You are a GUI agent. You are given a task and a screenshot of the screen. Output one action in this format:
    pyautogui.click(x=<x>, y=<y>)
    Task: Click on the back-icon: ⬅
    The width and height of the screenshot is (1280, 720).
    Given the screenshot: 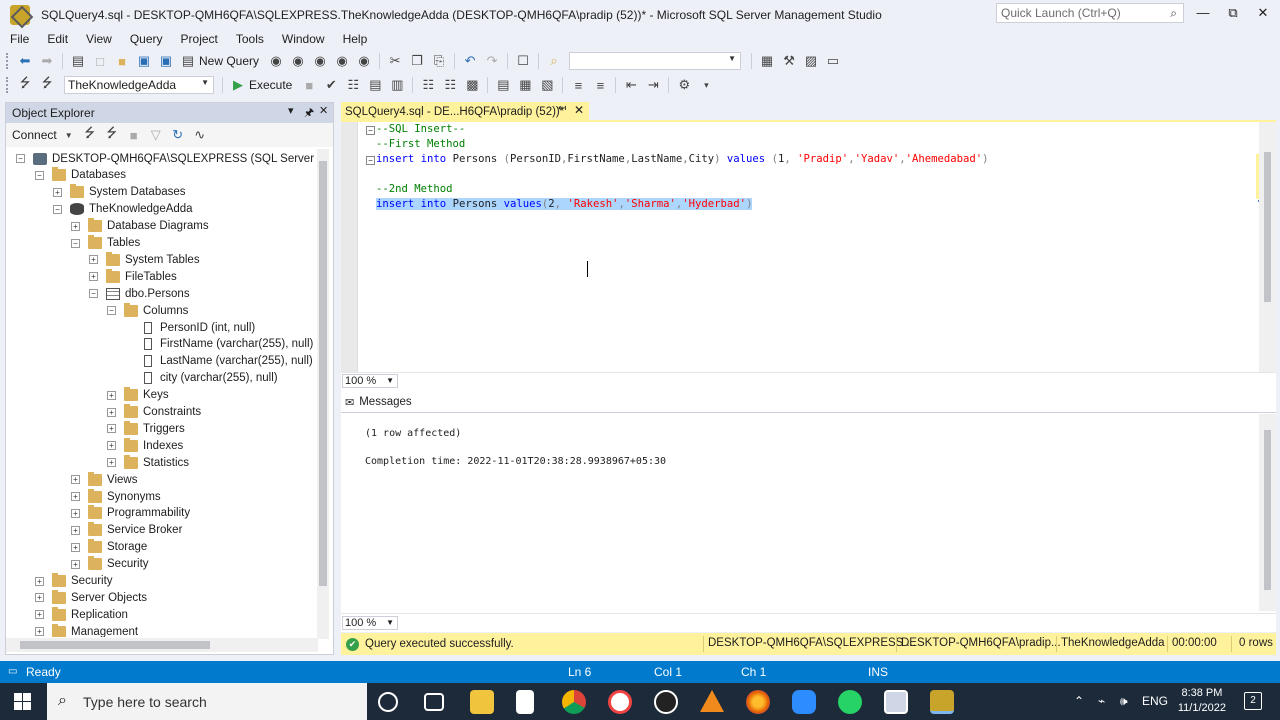 What is the action you would take?
    pyautogui.click(x=25, y=61)
    